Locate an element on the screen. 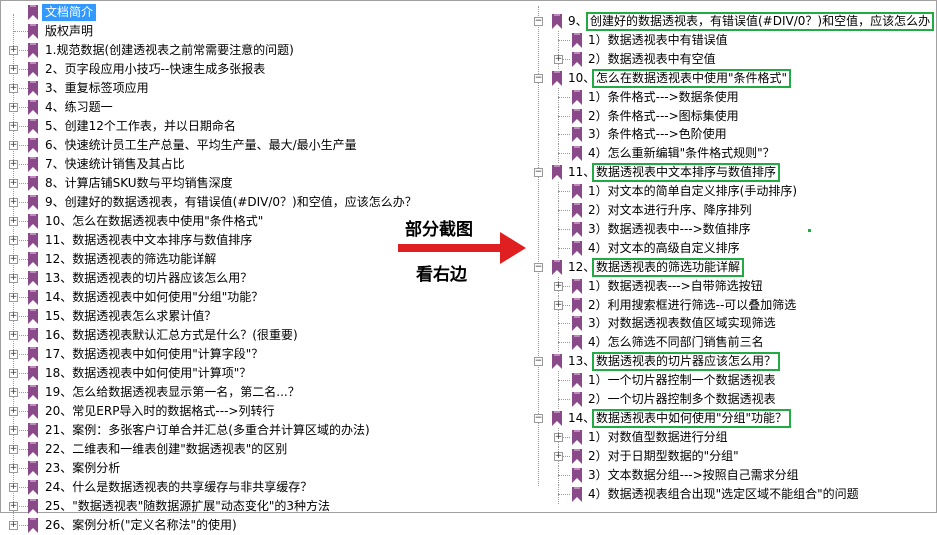  tree-subitem: 4）怎么重新编辑"条件格式规则"？ is located at coordinates (730, 154).